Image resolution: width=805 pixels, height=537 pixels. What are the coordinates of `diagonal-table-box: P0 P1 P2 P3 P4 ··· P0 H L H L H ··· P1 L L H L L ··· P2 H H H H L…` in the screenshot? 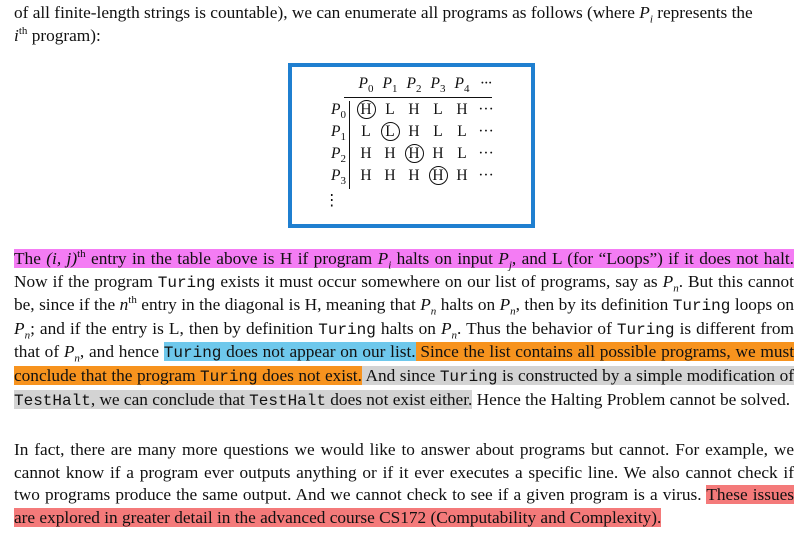 It's located at (411, 145).